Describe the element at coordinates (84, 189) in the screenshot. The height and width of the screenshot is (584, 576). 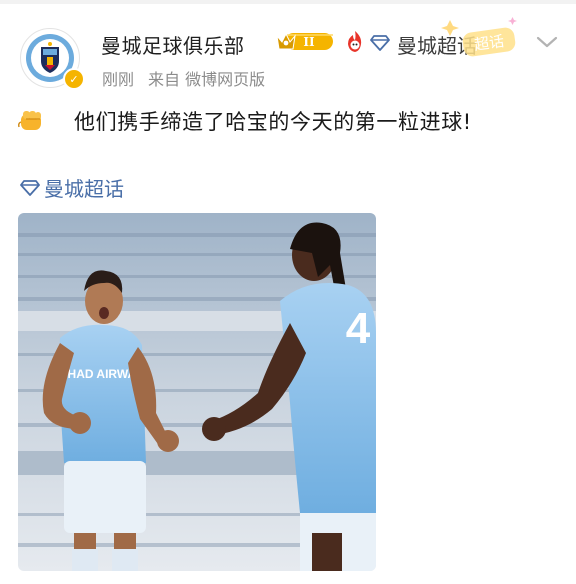
I see `topic-link-label: 曼城超话` at that location.